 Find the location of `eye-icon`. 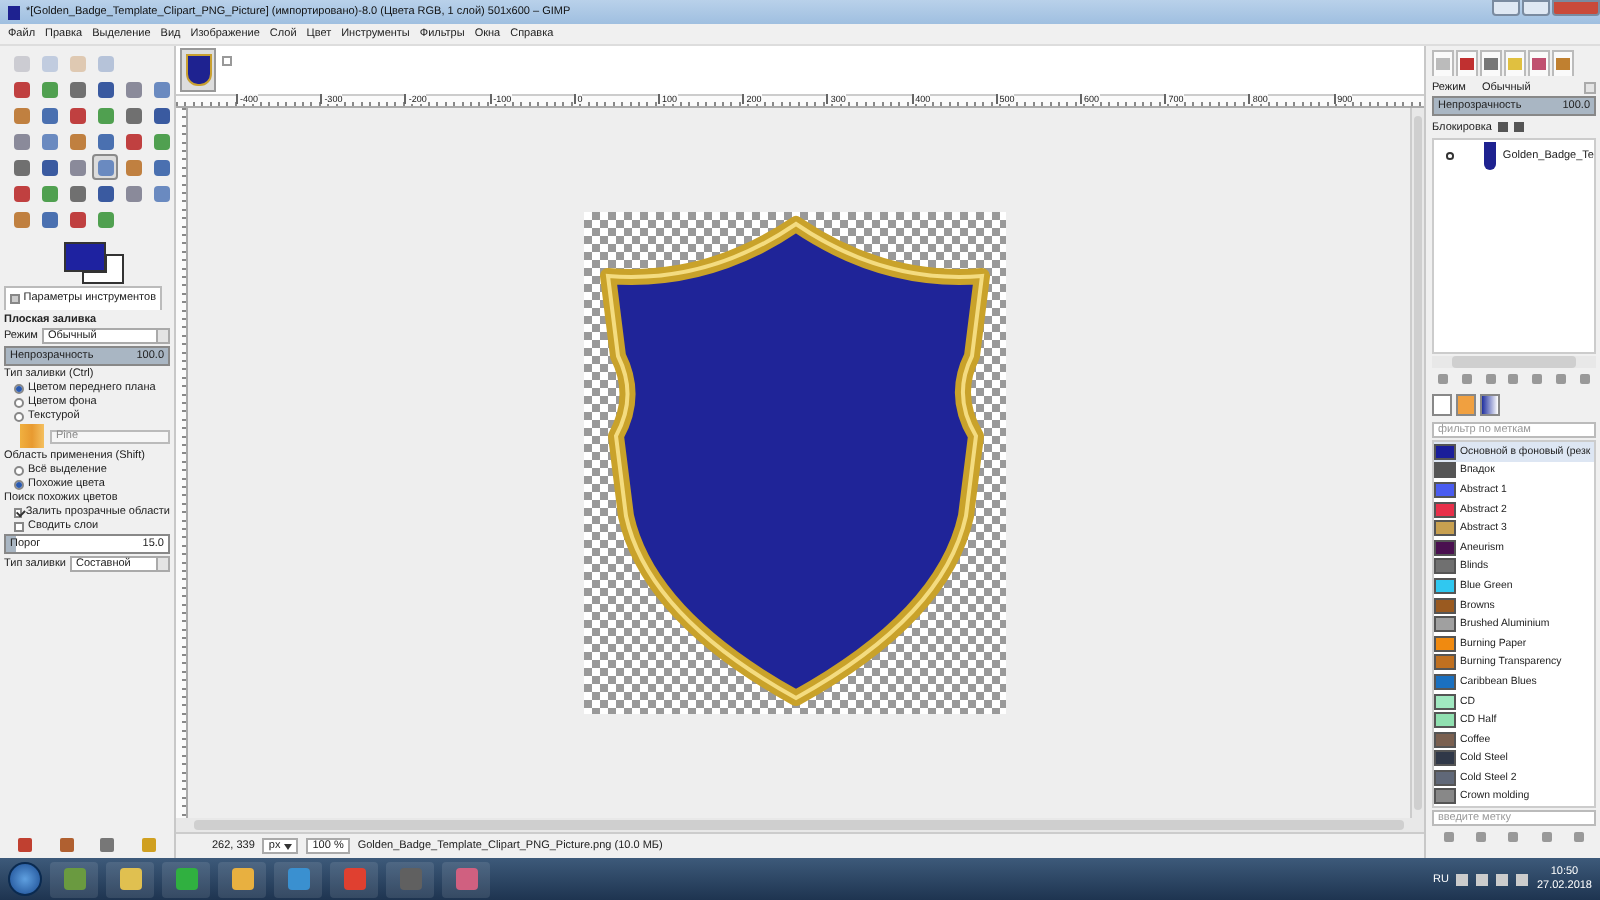

eye-icon is located at coordinates (1450, 156).